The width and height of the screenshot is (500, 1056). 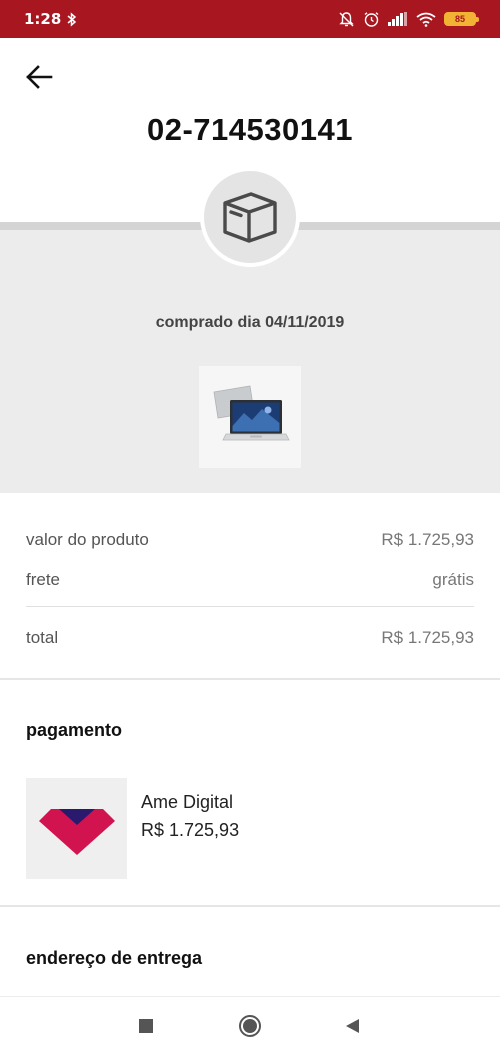 I want to click on recent-apps-button, so click(x=146, y=1026).